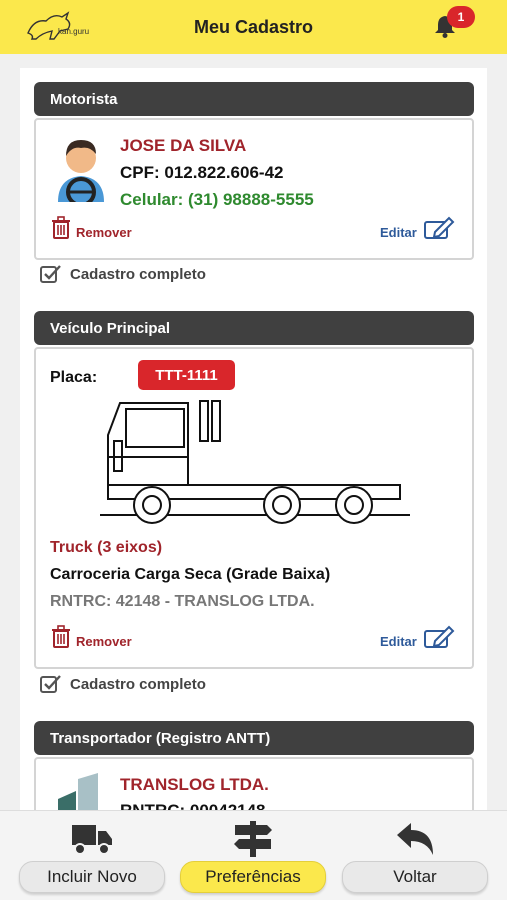 This screenshot has width=507, height=900. I want to click on incluir-novo-label: Incluir Novo, so click(92, 877).